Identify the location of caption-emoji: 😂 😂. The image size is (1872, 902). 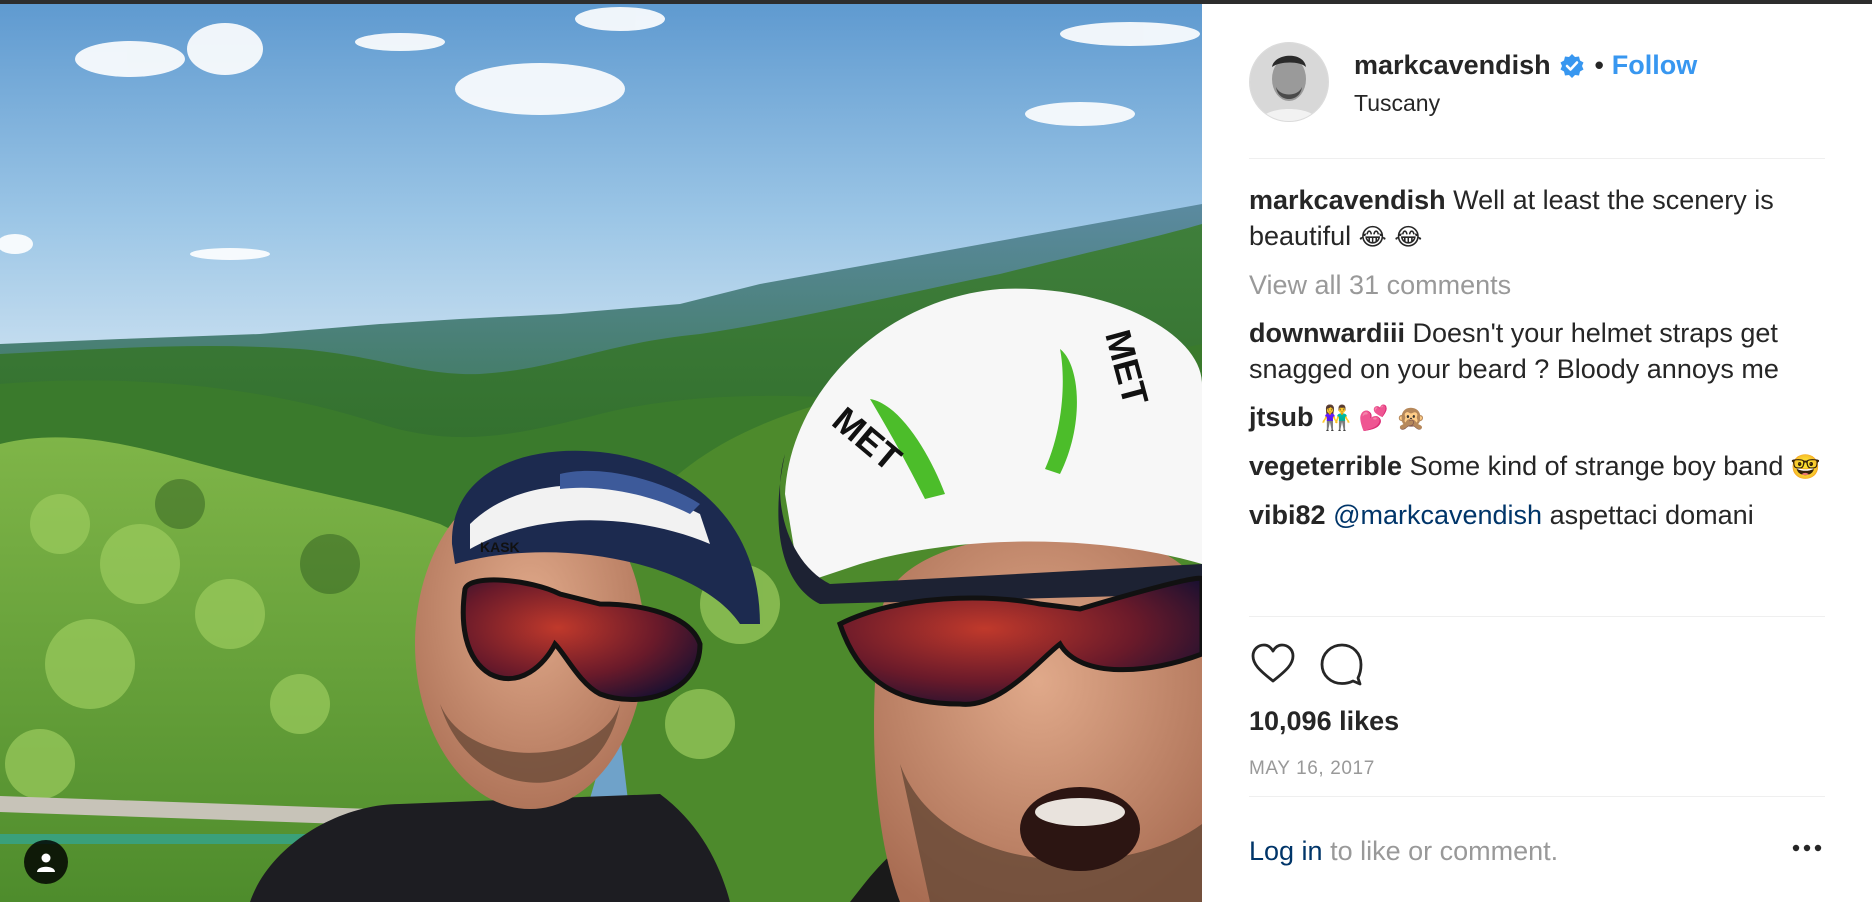
(1390, 237).